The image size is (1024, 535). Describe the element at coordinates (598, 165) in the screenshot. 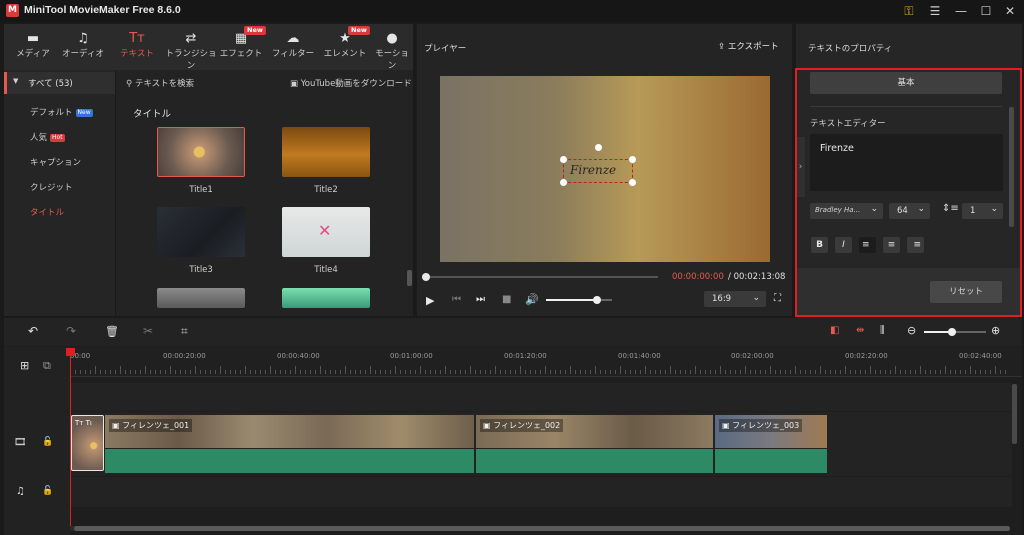

I see `text-overlay-box: Firenze` at that location.